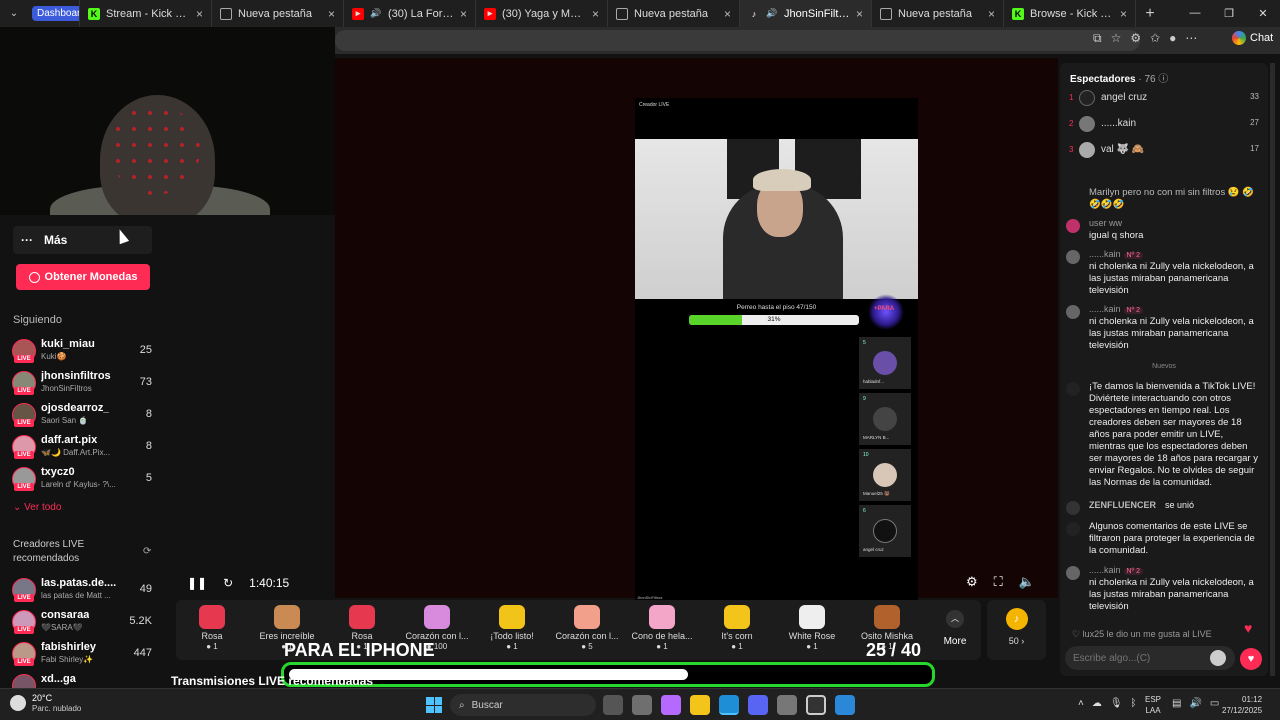 Image resolution: width=1280 pixels, height=720 pixels. Describe the element at coordinates (1251, 659) in the screenshot. I see `gift-heart-button: ♥` at that location.